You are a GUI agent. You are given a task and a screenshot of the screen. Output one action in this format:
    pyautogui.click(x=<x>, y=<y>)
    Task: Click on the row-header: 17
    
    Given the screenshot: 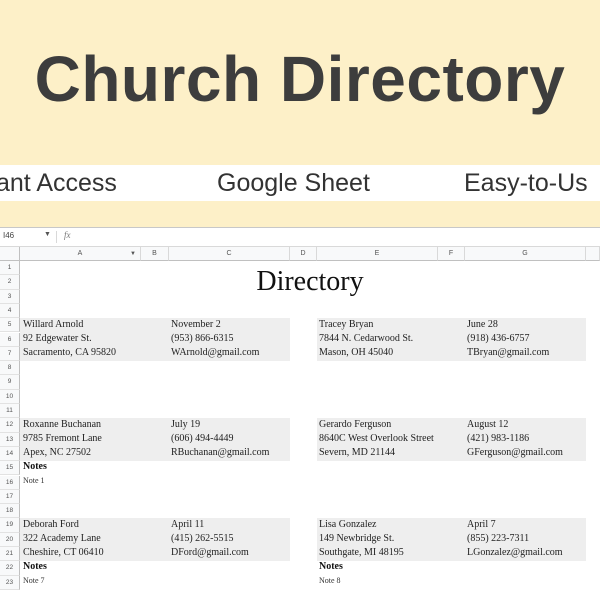 What is the action you would take?
    pyautogui.click(x=10, y=497)
    